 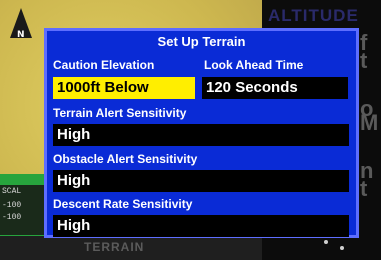 What do you see at coordinates (201, 181) in the screenshot?
I see `obstacle-alert-sensitivity-field: High` at bounding box center [201, 181].